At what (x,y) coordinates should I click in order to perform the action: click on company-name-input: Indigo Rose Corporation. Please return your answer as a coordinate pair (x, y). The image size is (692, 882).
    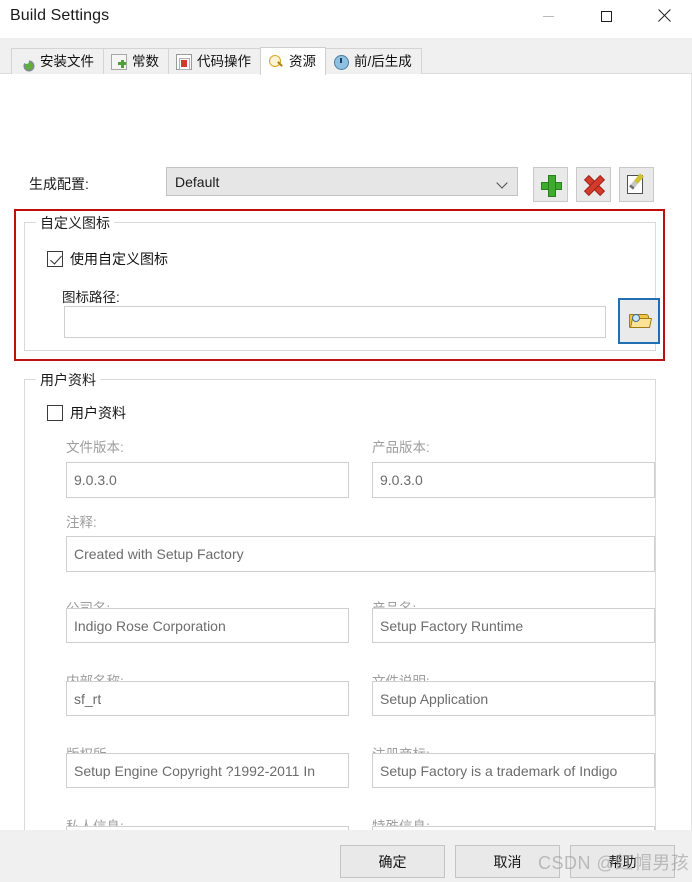
    Looking at the image, I should click on (207, 625).